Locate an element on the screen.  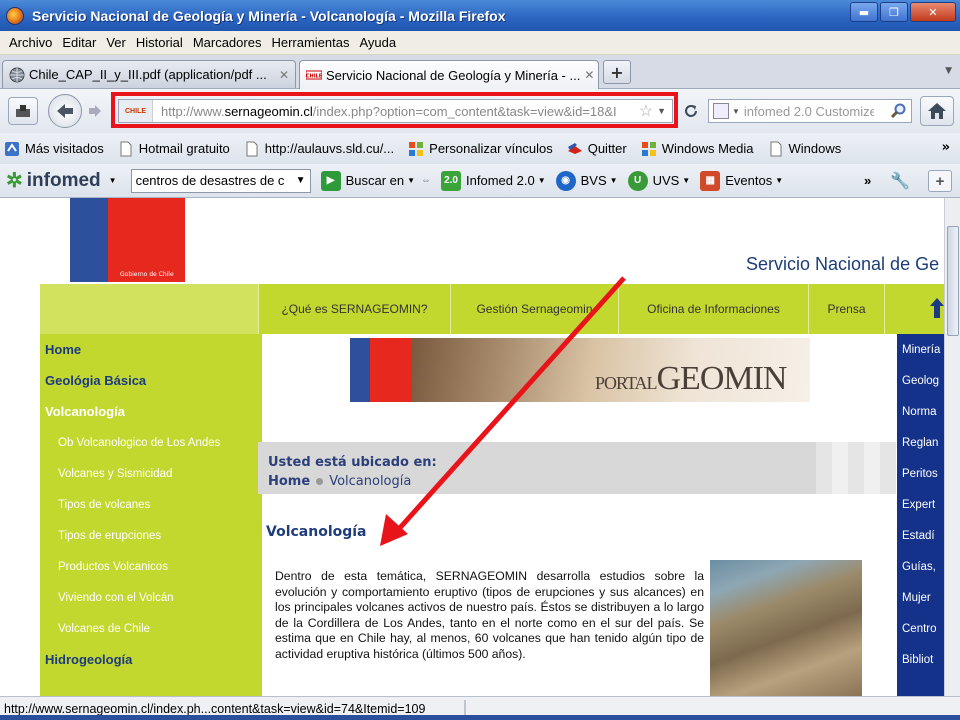
sidebar-item-tipos-volcanes: Tipos de volcanes is located at coordinates (151, 504).